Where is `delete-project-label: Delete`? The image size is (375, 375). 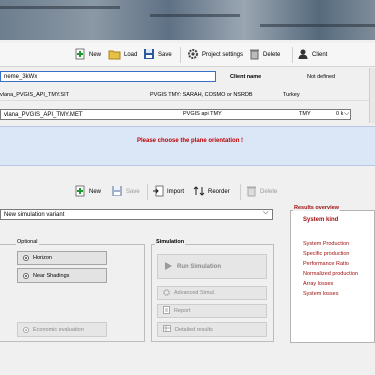
delete-project-label: Delete is located at coordinates (272, 55).